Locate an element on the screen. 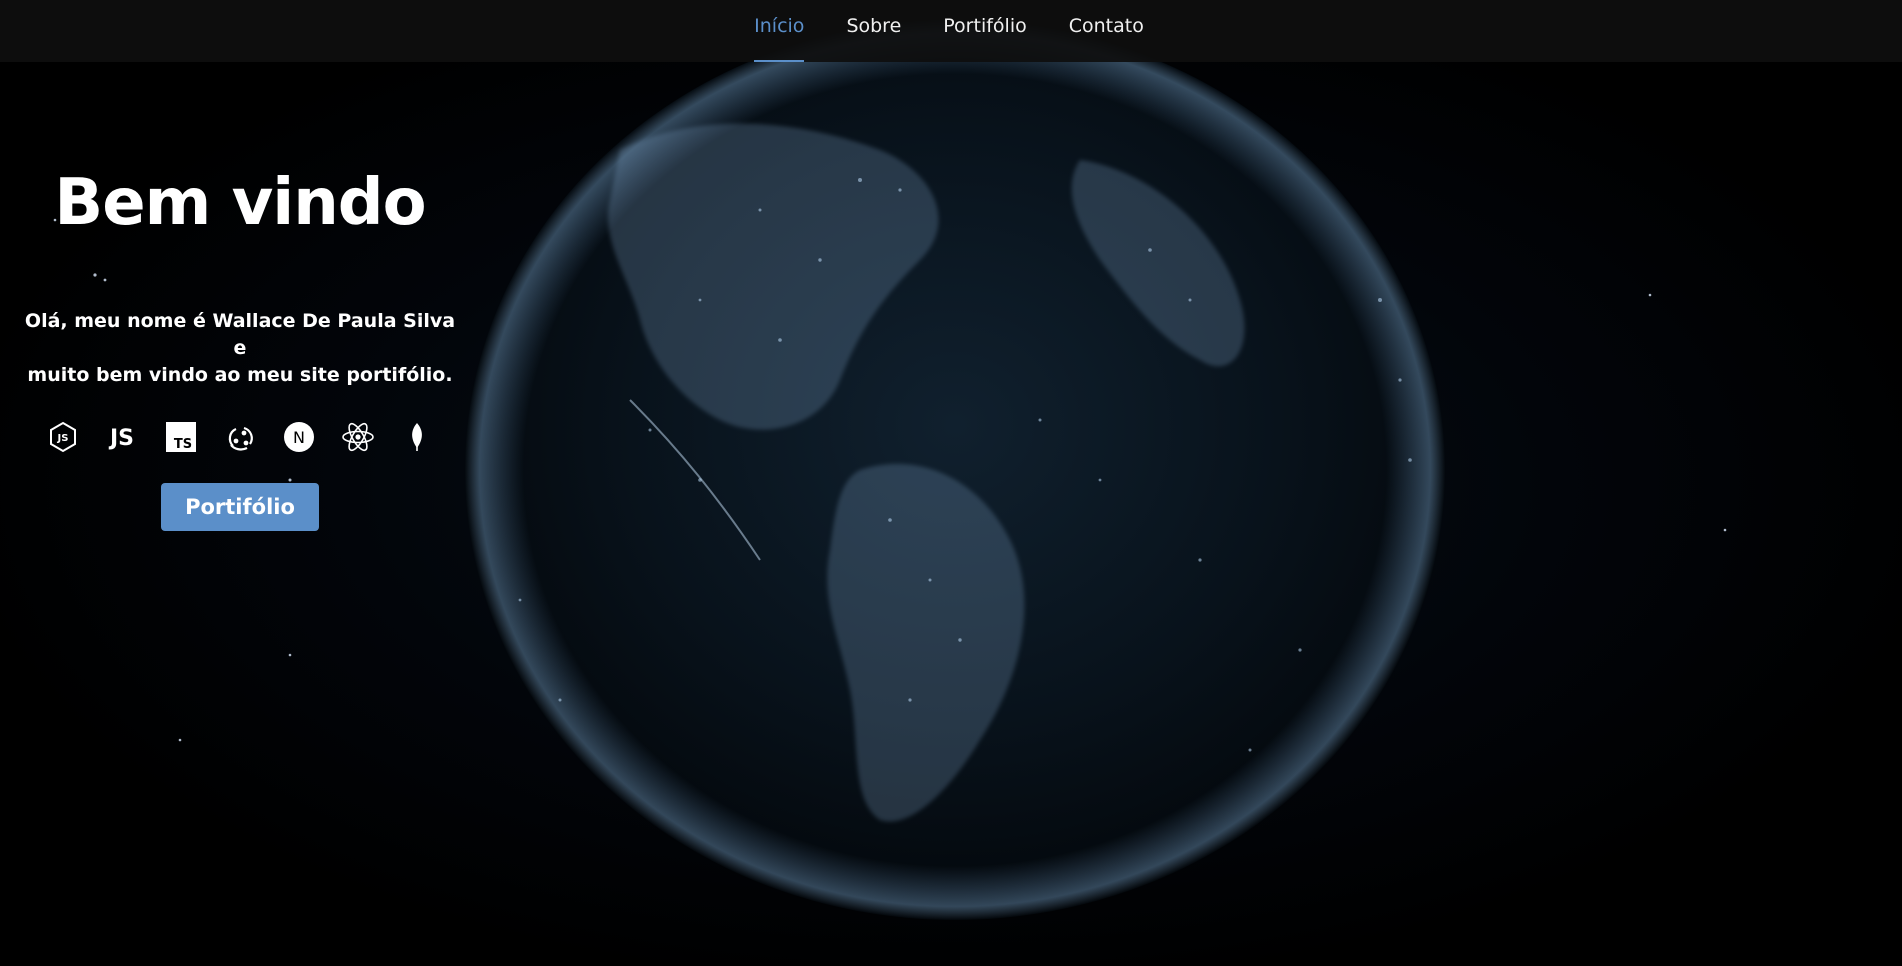 This screenshot has height=966, width=1902. top-navbar: Início Sobre Portifólio Contato is located at coordinates (951, 31).